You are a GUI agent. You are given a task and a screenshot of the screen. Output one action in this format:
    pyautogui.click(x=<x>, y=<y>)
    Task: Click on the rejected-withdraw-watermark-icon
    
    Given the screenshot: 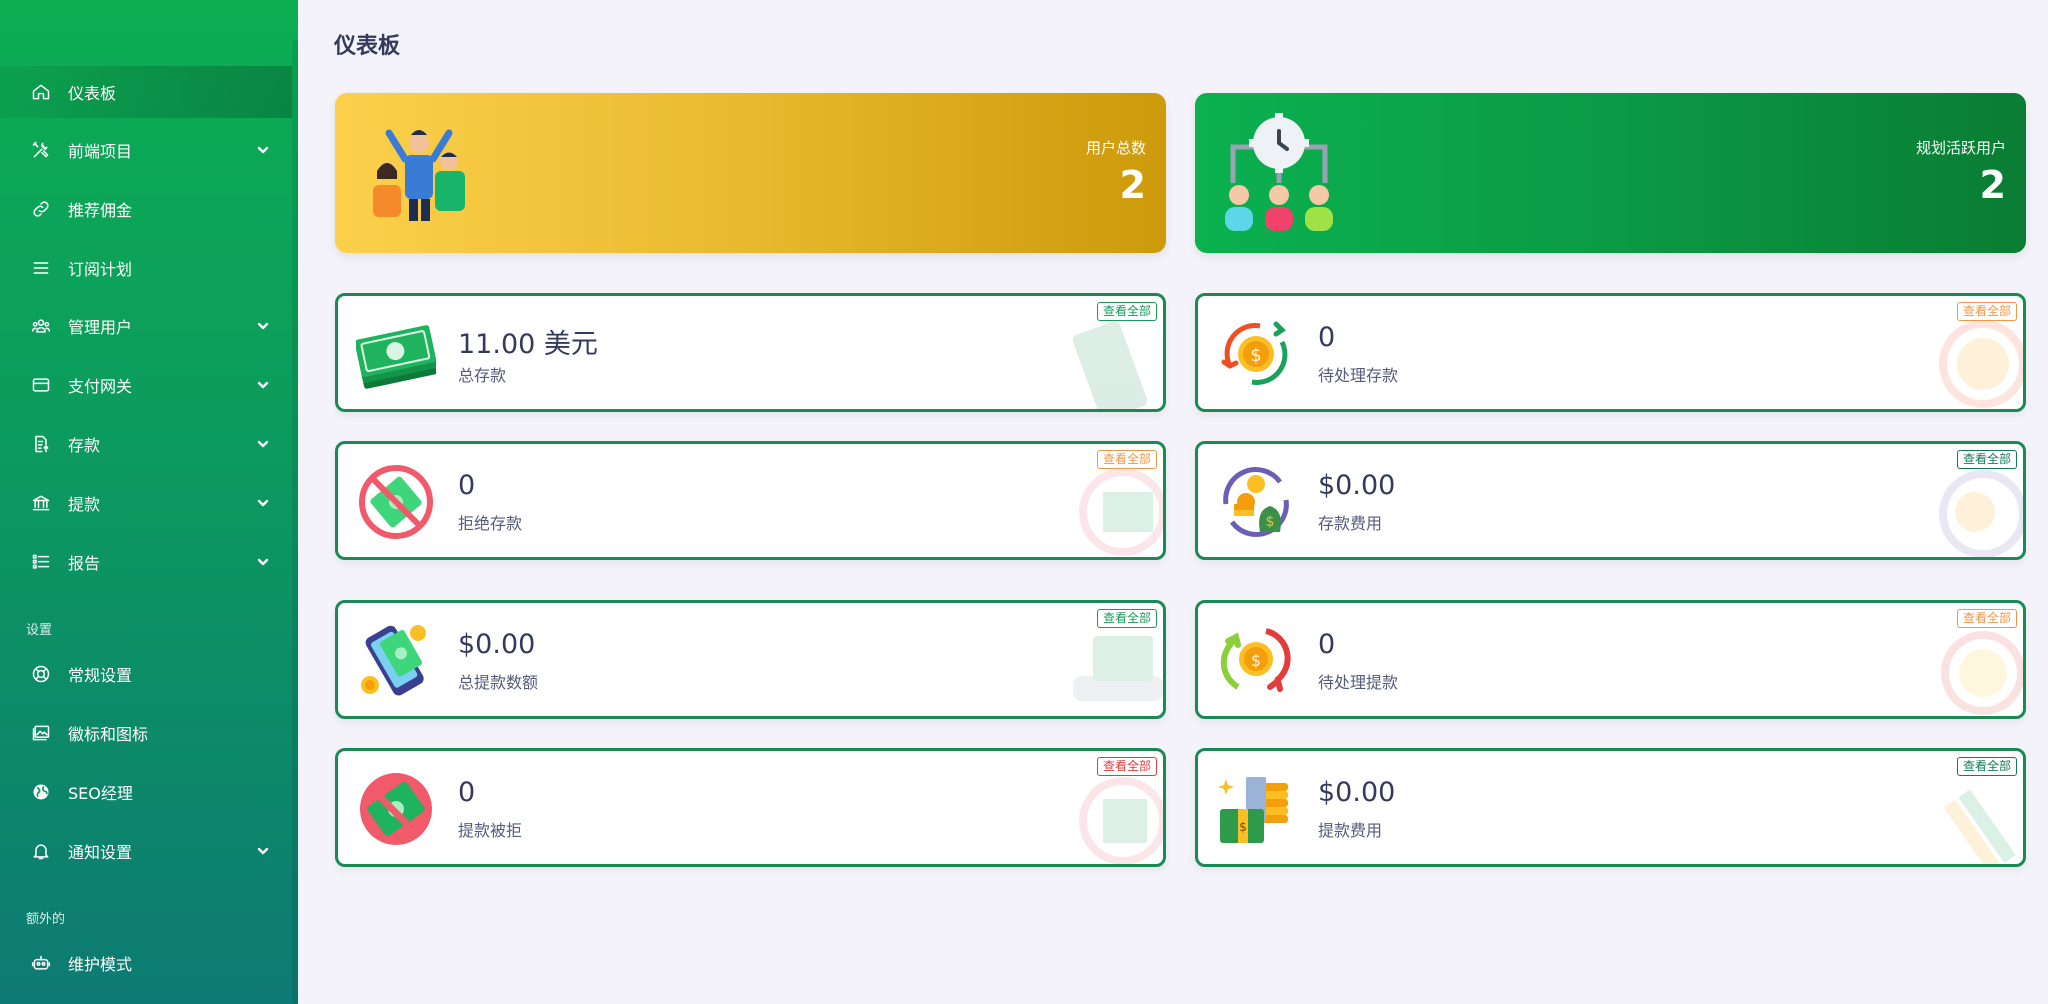 What is the action you would take?
    pyautogui.click(x=1121, y=820)
    